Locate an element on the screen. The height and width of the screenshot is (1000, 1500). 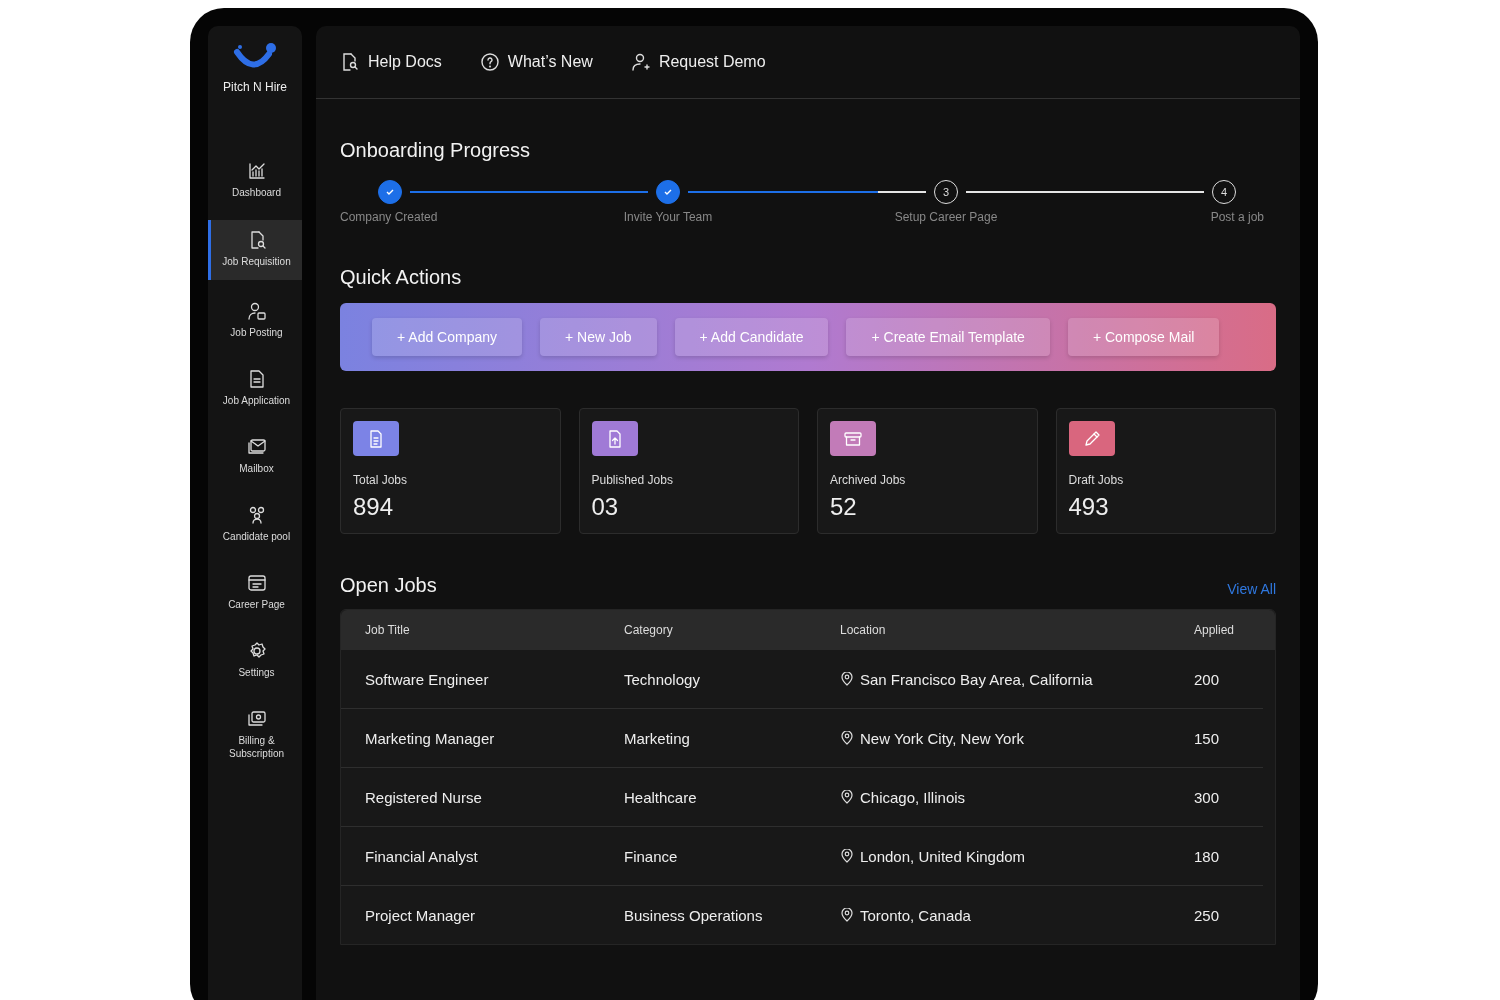
table-cell-text: Registered Nurse is located at coordinates (424, 797).